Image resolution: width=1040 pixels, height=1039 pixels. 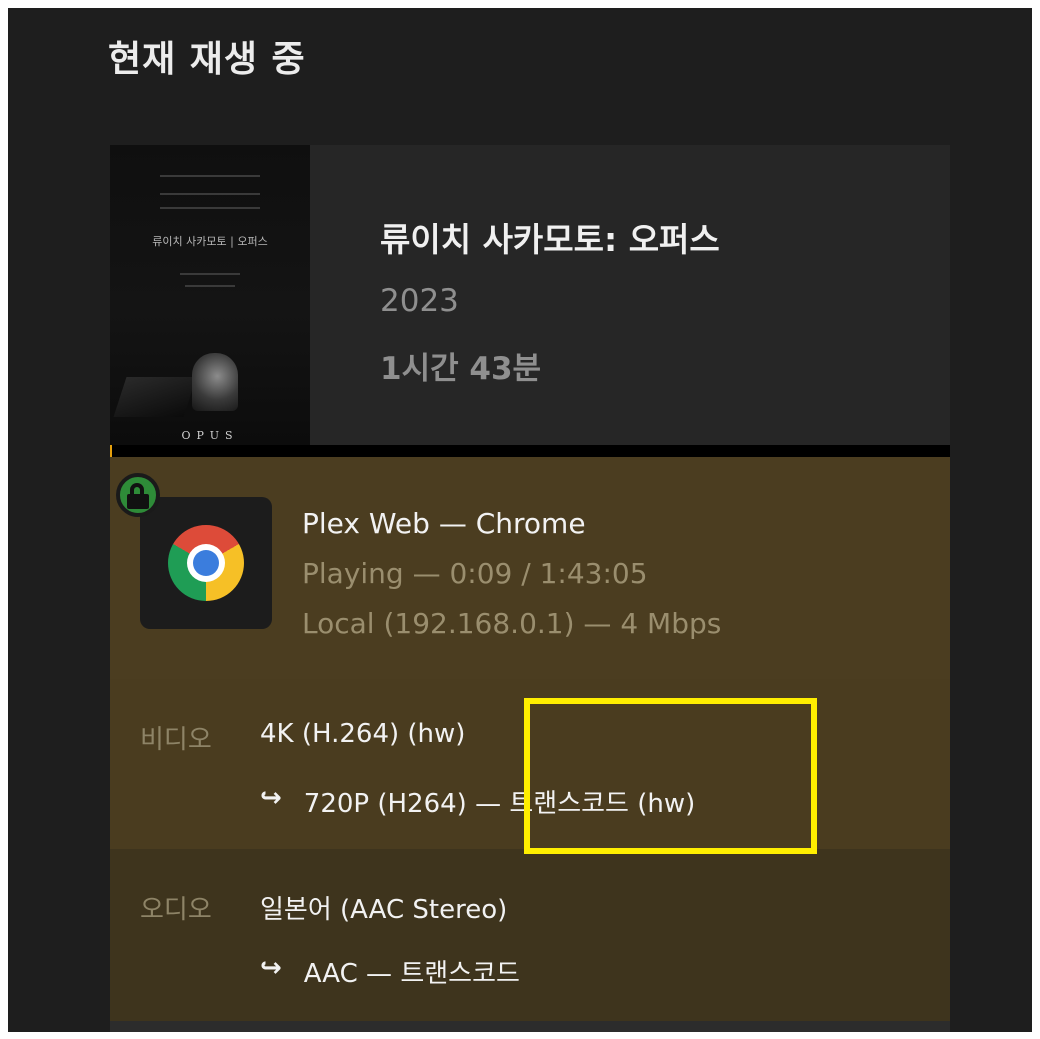 What do you see at coordinates (530, 451) in the screenshot?
I see `playback-progress-bar` at bounding box center [530, 451].